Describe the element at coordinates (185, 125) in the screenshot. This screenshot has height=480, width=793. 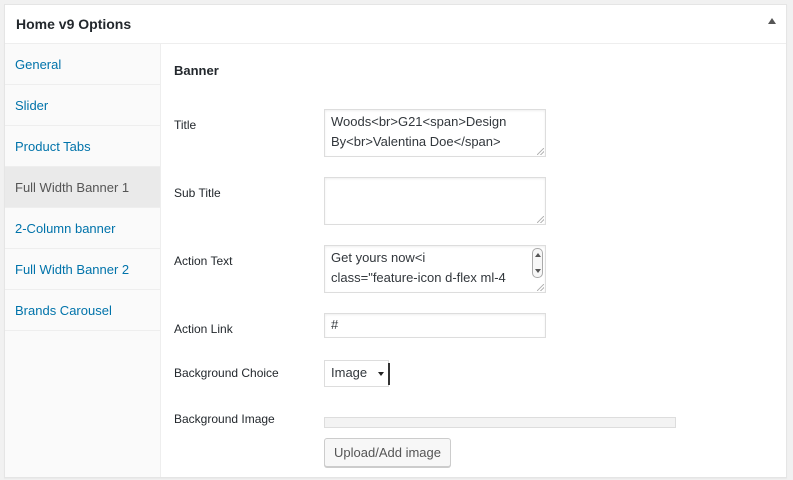
I see `title-label: Title` at that location.